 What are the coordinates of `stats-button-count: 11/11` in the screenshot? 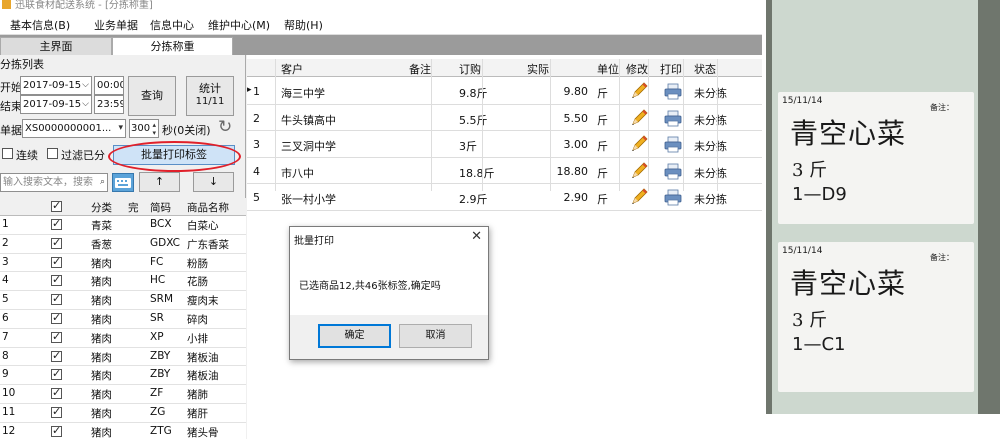 It's located at (210, 101).